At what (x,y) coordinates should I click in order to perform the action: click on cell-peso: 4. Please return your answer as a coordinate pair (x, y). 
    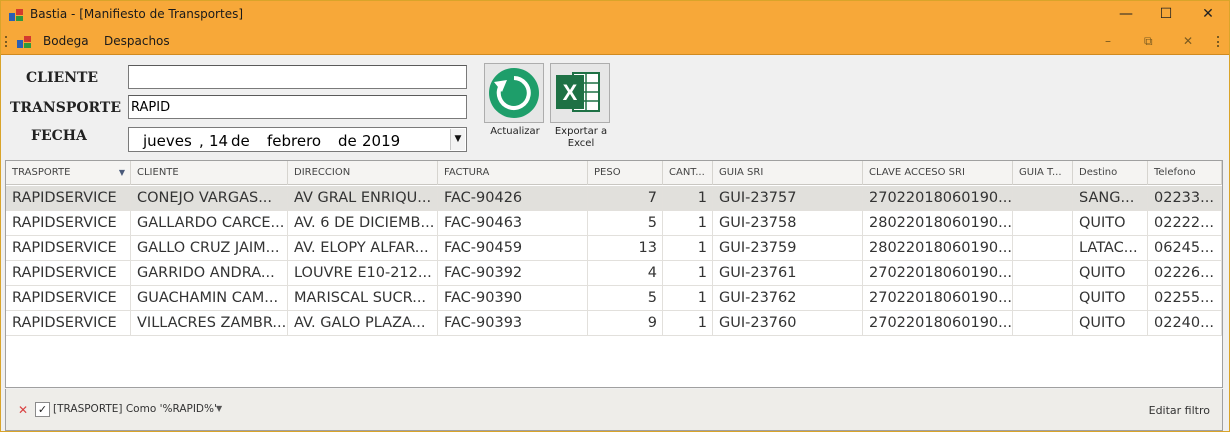
    Looking at the image, I should click on (625, 273).